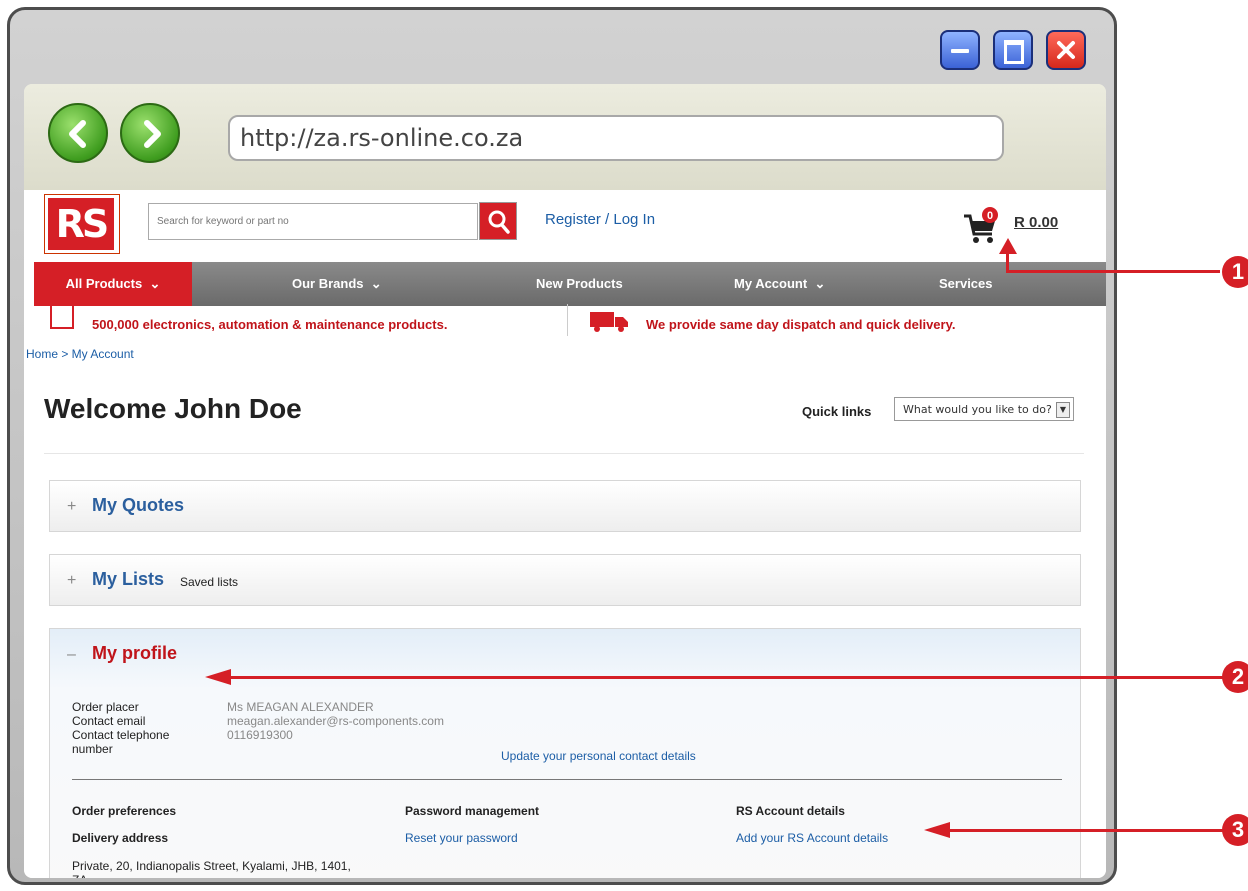 Image resolution: width=1248 pixels, height=891 pixels. I want to click on phone-label: Contact telephone, so click(121, 735).